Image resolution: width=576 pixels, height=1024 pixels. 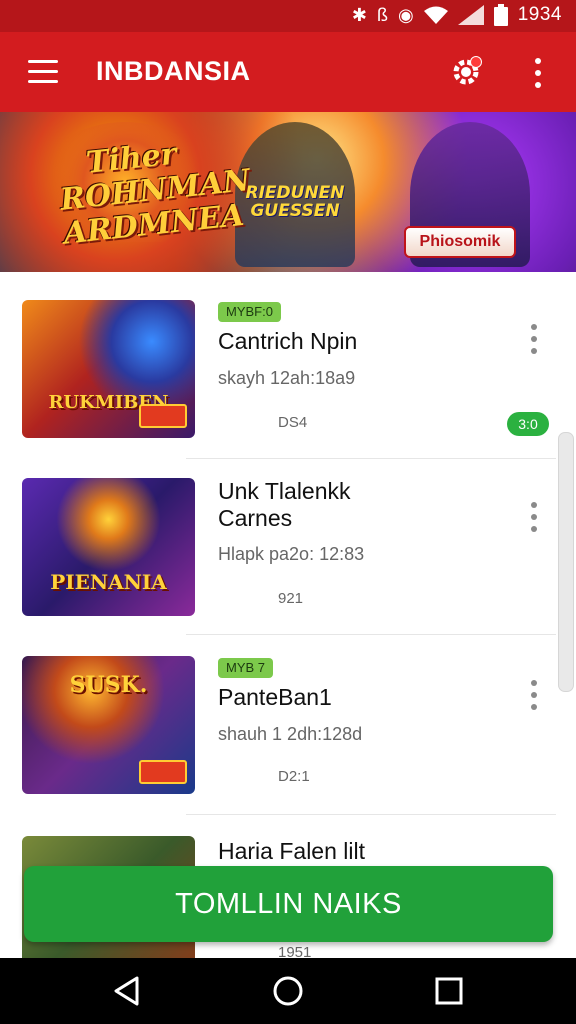 I want to click on app-title: INBDANSIA, so click(x=173, y=71).